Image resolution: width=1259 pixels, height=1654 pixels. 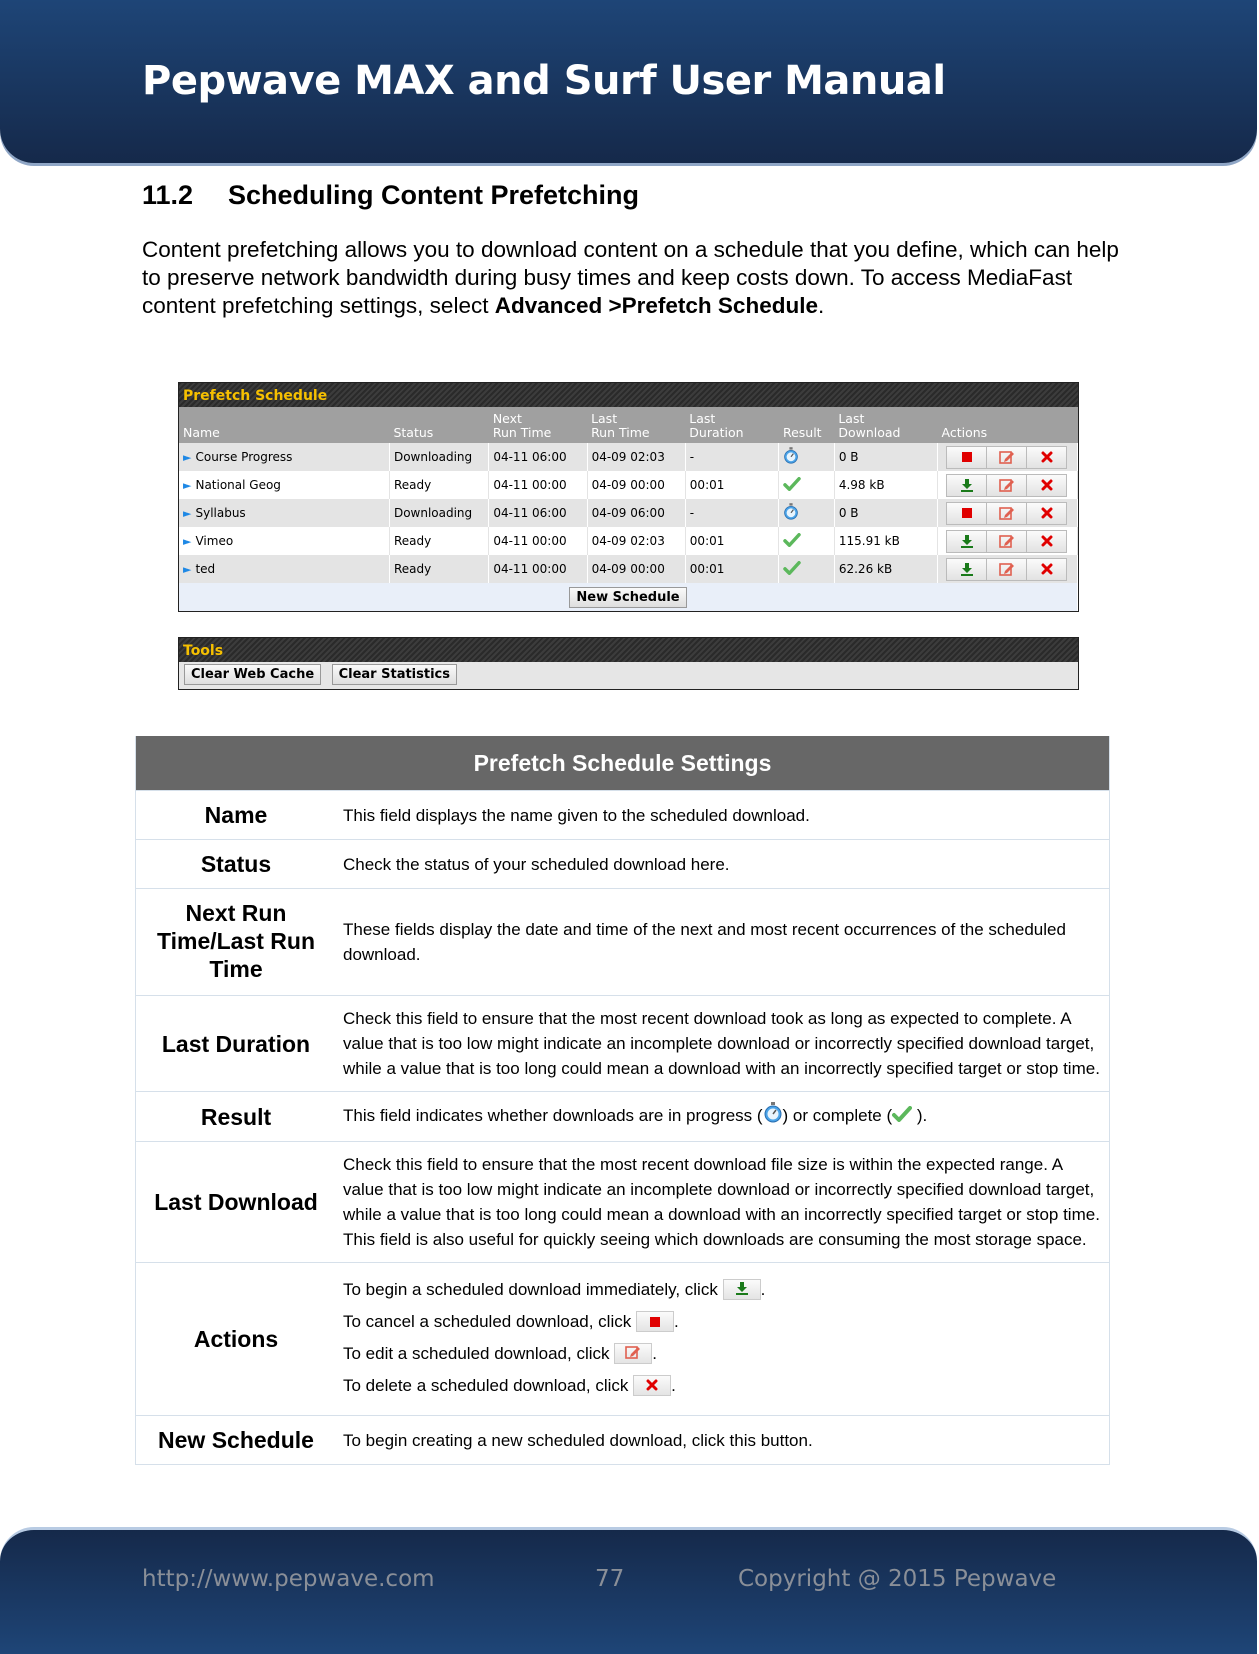 What do you see at coordinates (238, 485) in the screenshot?
I see `schedule-name-text: National Geog` at bounding box center [238, 485].